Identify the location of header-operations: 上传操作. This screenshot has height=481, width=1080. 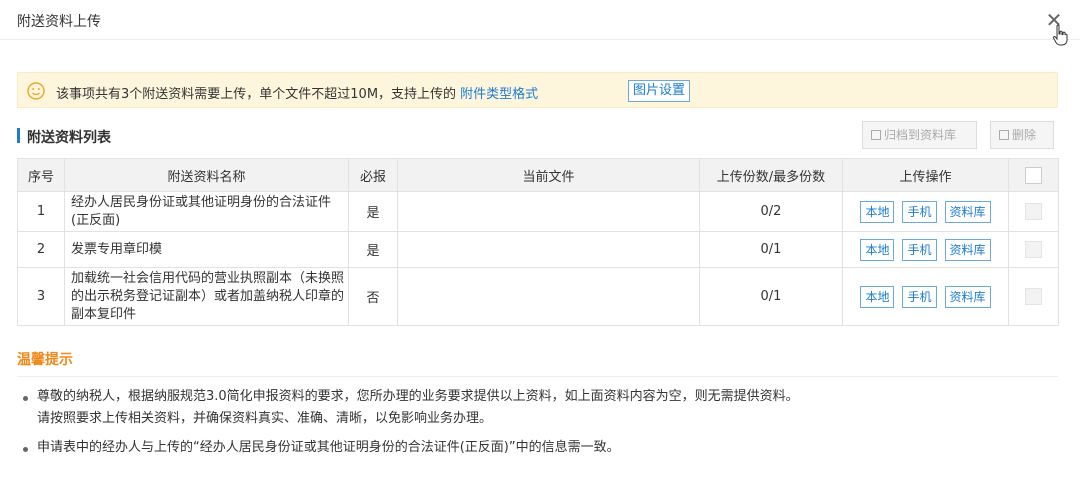
(925, 175).